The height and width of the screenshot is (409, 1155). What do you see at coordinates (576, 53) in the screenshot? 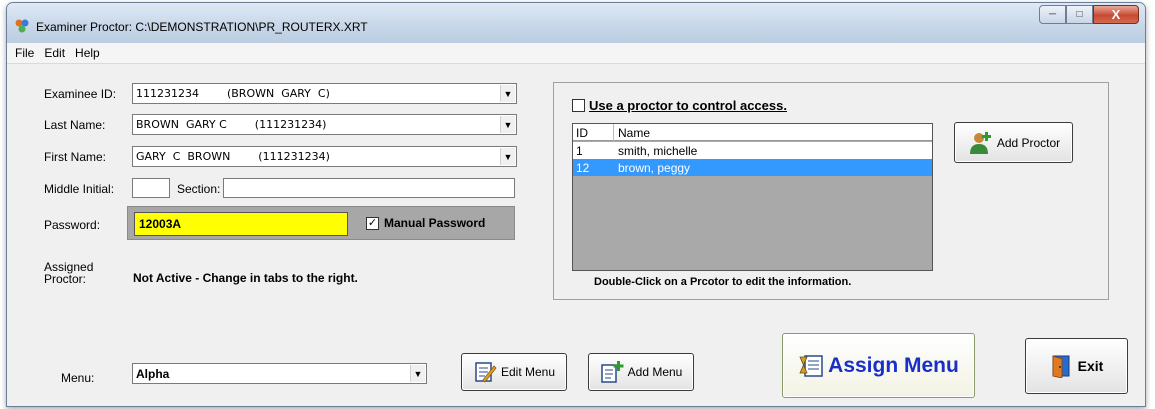
I see `menu-bar: File Edit Help` at bounding box center [576, 53].